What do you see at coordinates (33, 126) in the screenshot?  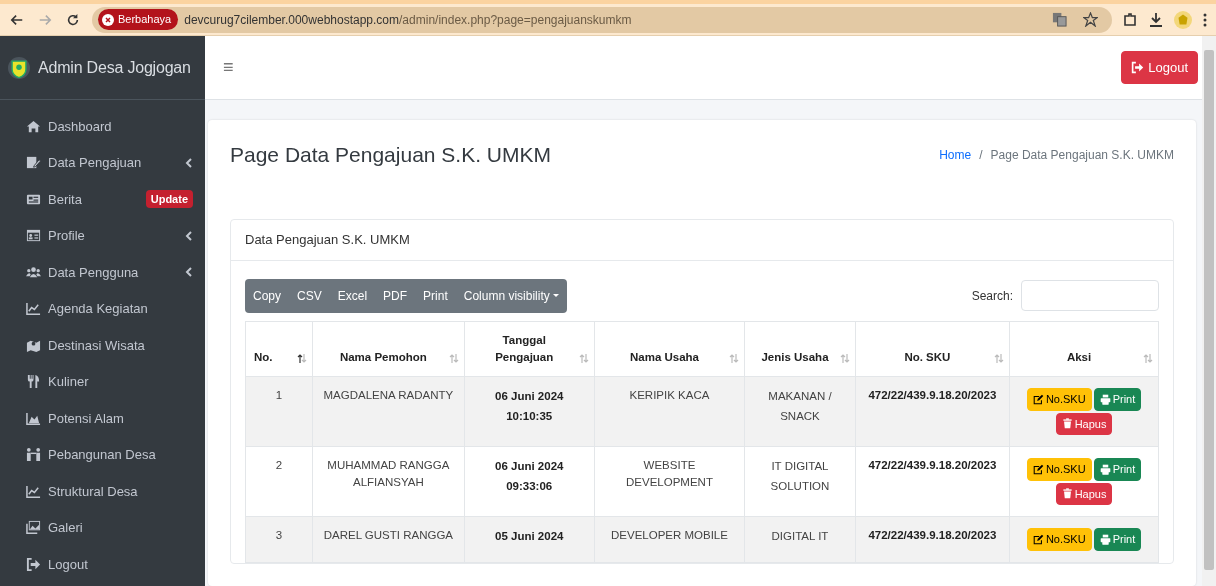 I see `home-icon` at bounding box center [33, 126].